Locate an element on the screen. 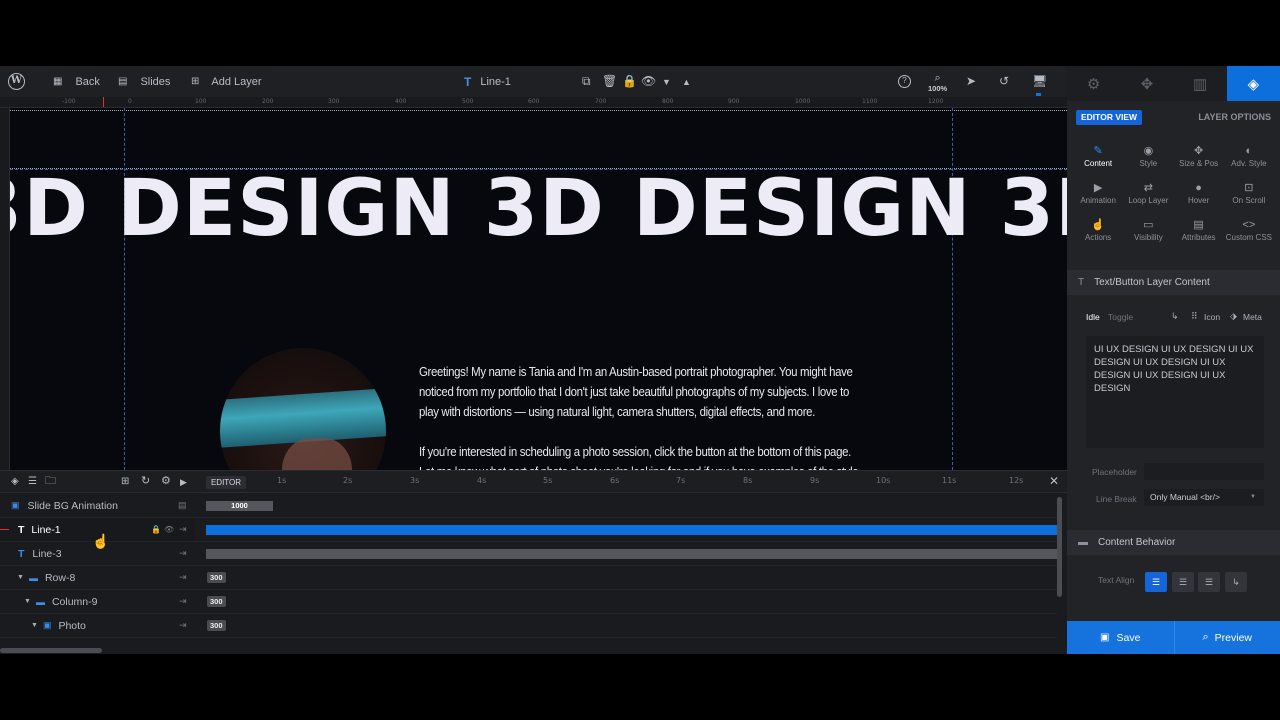 Image resolution: width=1280 pixels, height=720 pixels. track-bar: 1000 is located at coordinates (239, 506).